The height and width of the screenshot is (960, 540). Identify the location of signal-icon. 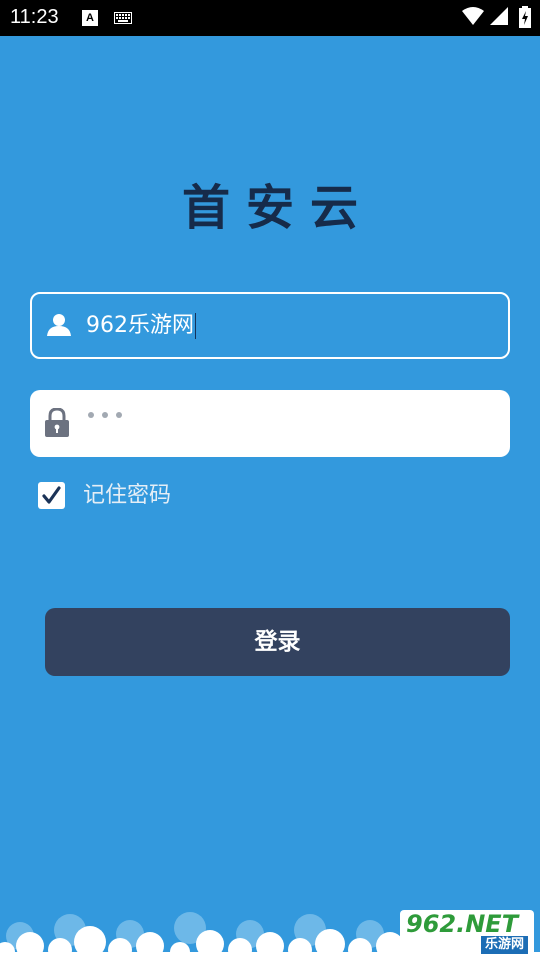
(499, 16).